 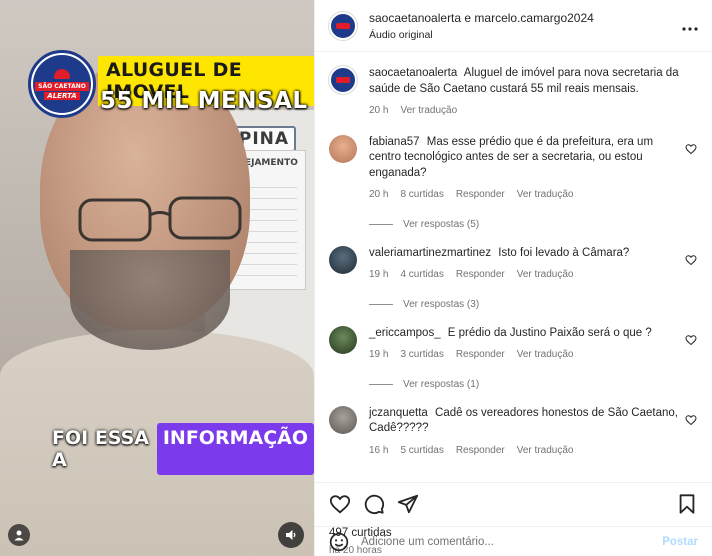 What do you see at coordinates (405, 333) in the screenshot?
I see `comment-username: _ericcampos_` at bounding box center [405, 333].